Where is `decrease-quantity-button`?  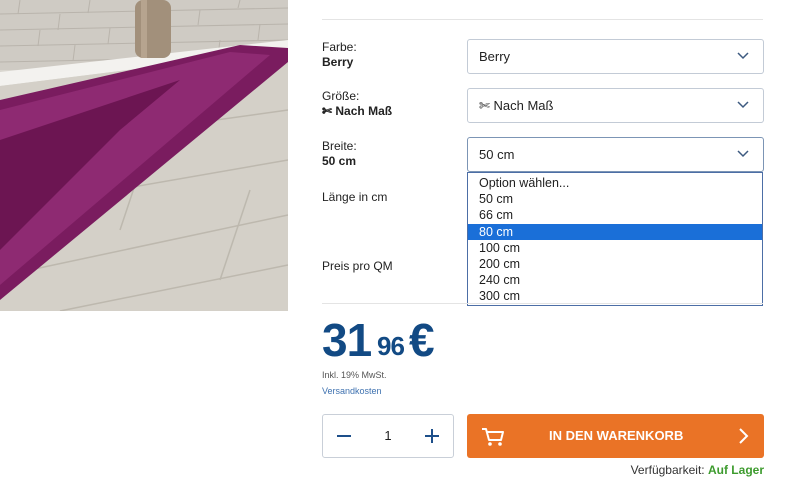
decrease-quantity-button is located at coordinates (343, 436).